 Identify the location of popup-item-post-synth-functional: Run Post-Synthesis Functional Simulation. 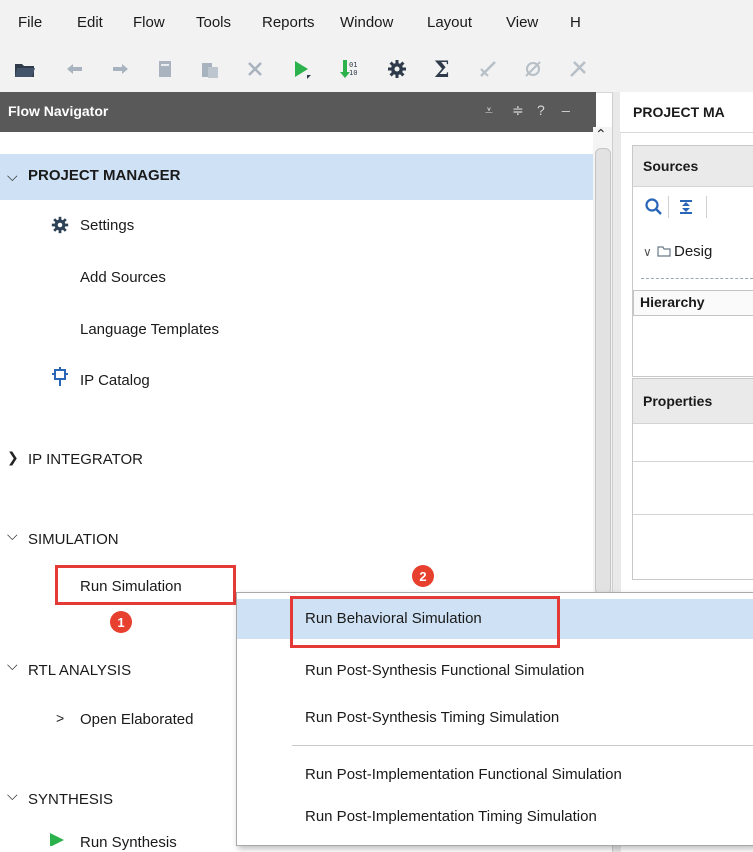
(495, 671).